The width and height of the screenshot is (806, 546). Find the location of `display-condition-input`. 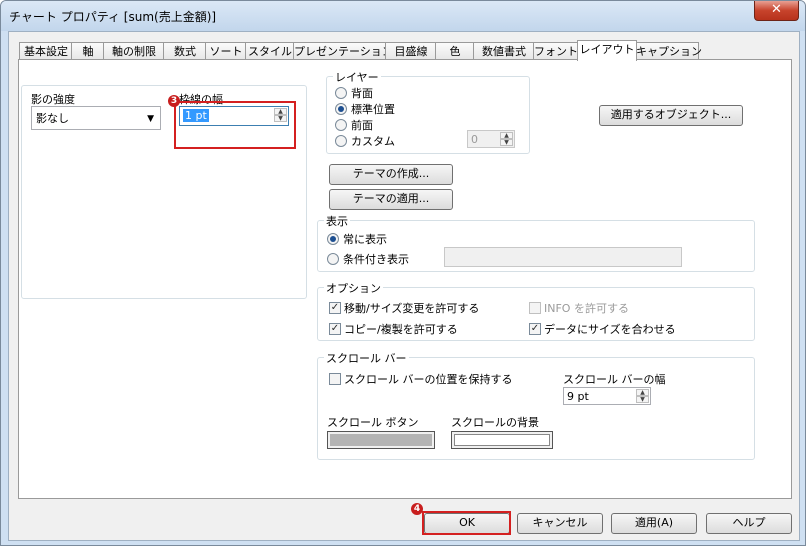

display-condition-input is located at coordinates (563, 257).